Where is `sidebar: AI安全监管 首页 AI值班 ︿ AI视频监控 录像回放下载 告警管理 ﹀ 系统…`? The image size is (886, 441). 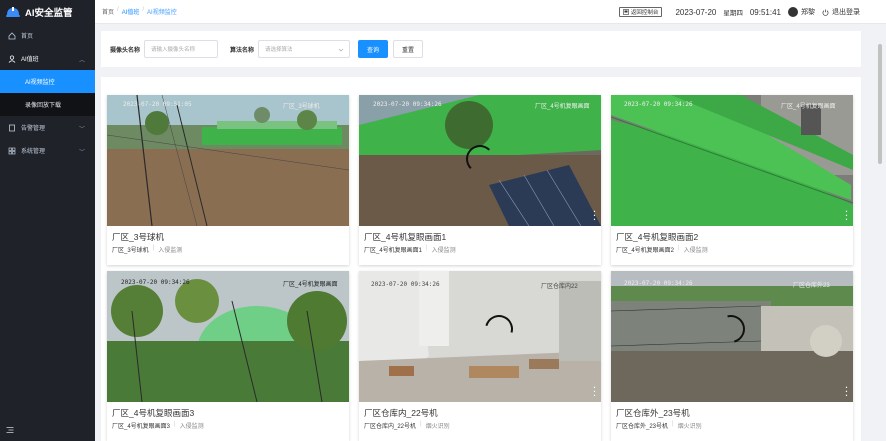 sidebar: AI安全监管 首页 AI值班 ︿ AI视频监控 录像回放下载 告警管理 ﹀ 系统… is located at coordinates (47, 220).